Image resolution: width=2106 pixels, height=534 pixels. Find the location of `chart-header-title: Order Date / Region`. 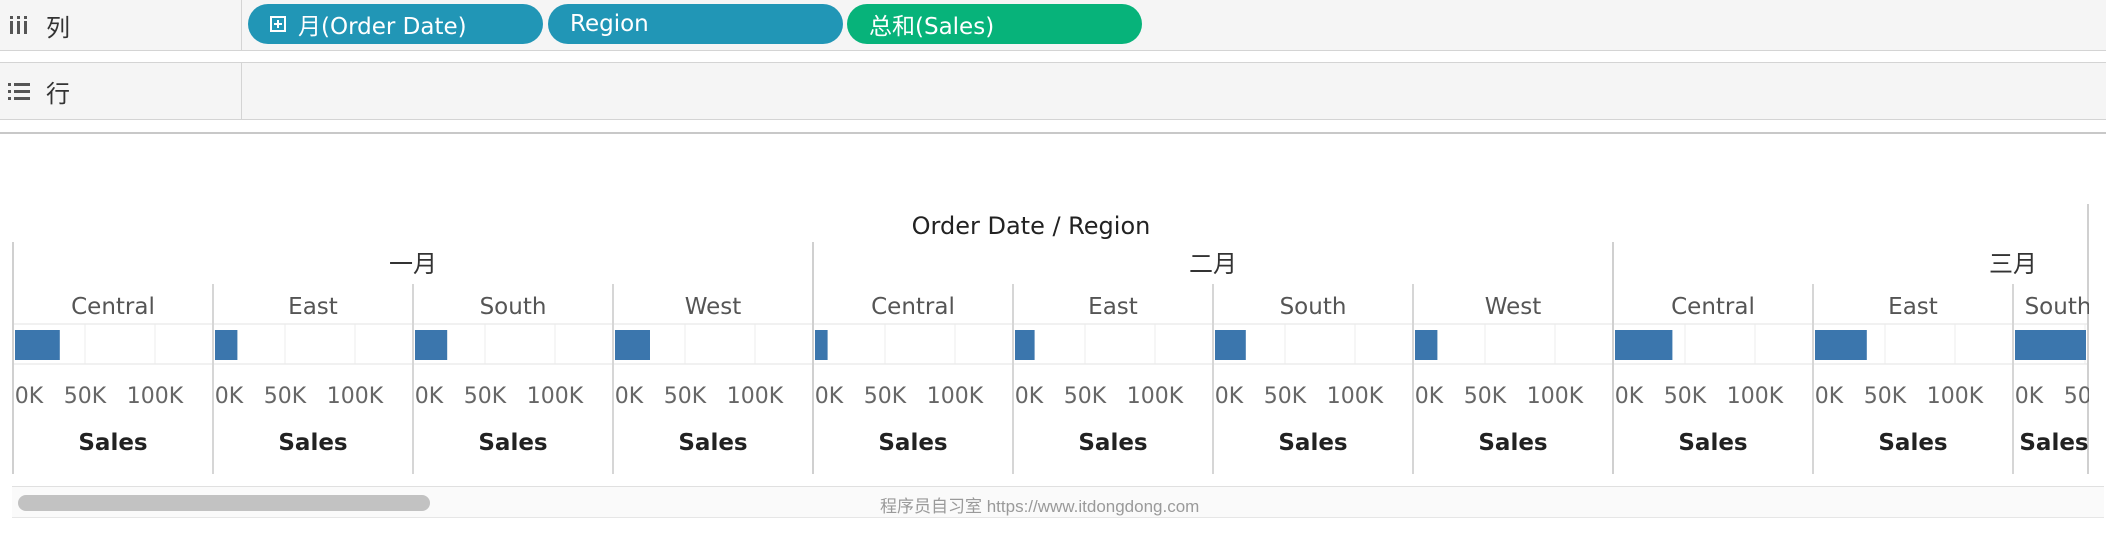

chart-header-title: Order Date / Region is located at coordinates (1031, 226).